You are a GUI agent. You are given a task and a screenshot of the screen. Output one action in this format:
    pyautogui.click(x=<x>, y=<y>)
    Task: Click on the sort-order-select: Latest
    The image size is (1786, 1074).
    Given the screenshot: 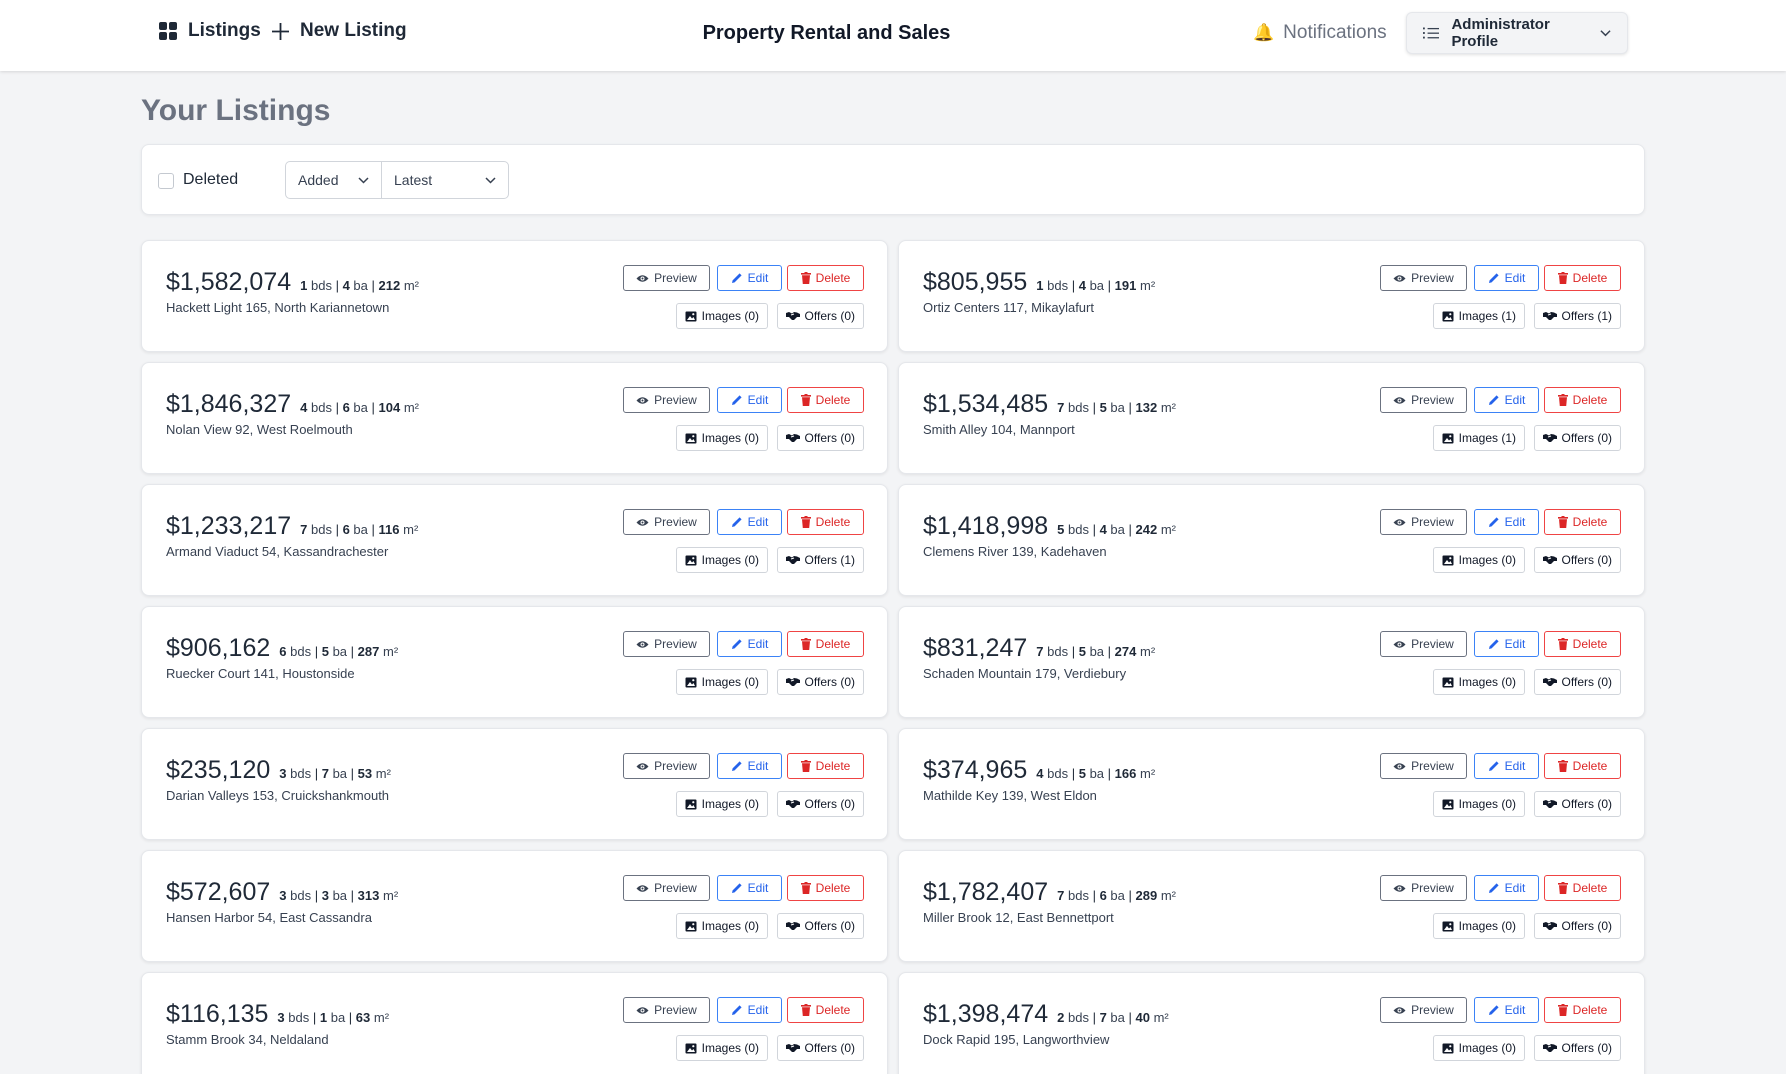 What is the action you would take?
    pyautogui.click(x=445, y=180)
    